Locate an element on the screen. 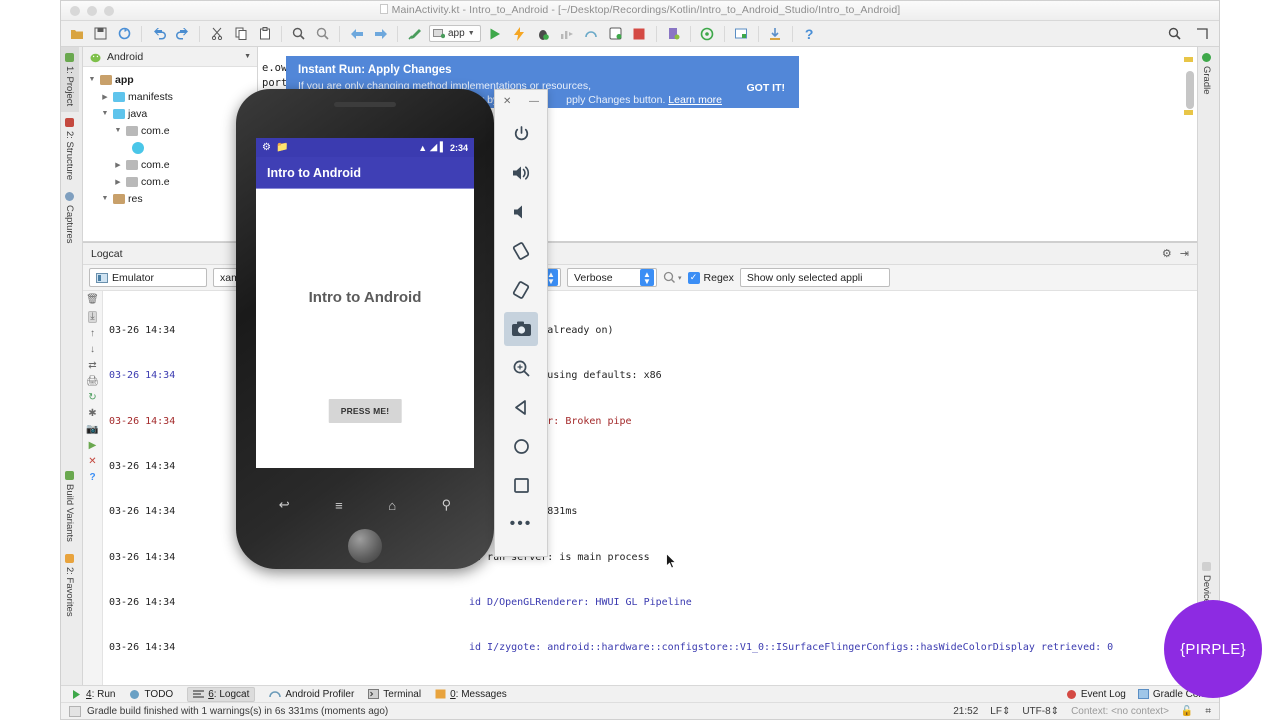 The width and height of the screenshot is (1280, 720). tool-button-run: 4: Run is located at coordinates (93, 694).